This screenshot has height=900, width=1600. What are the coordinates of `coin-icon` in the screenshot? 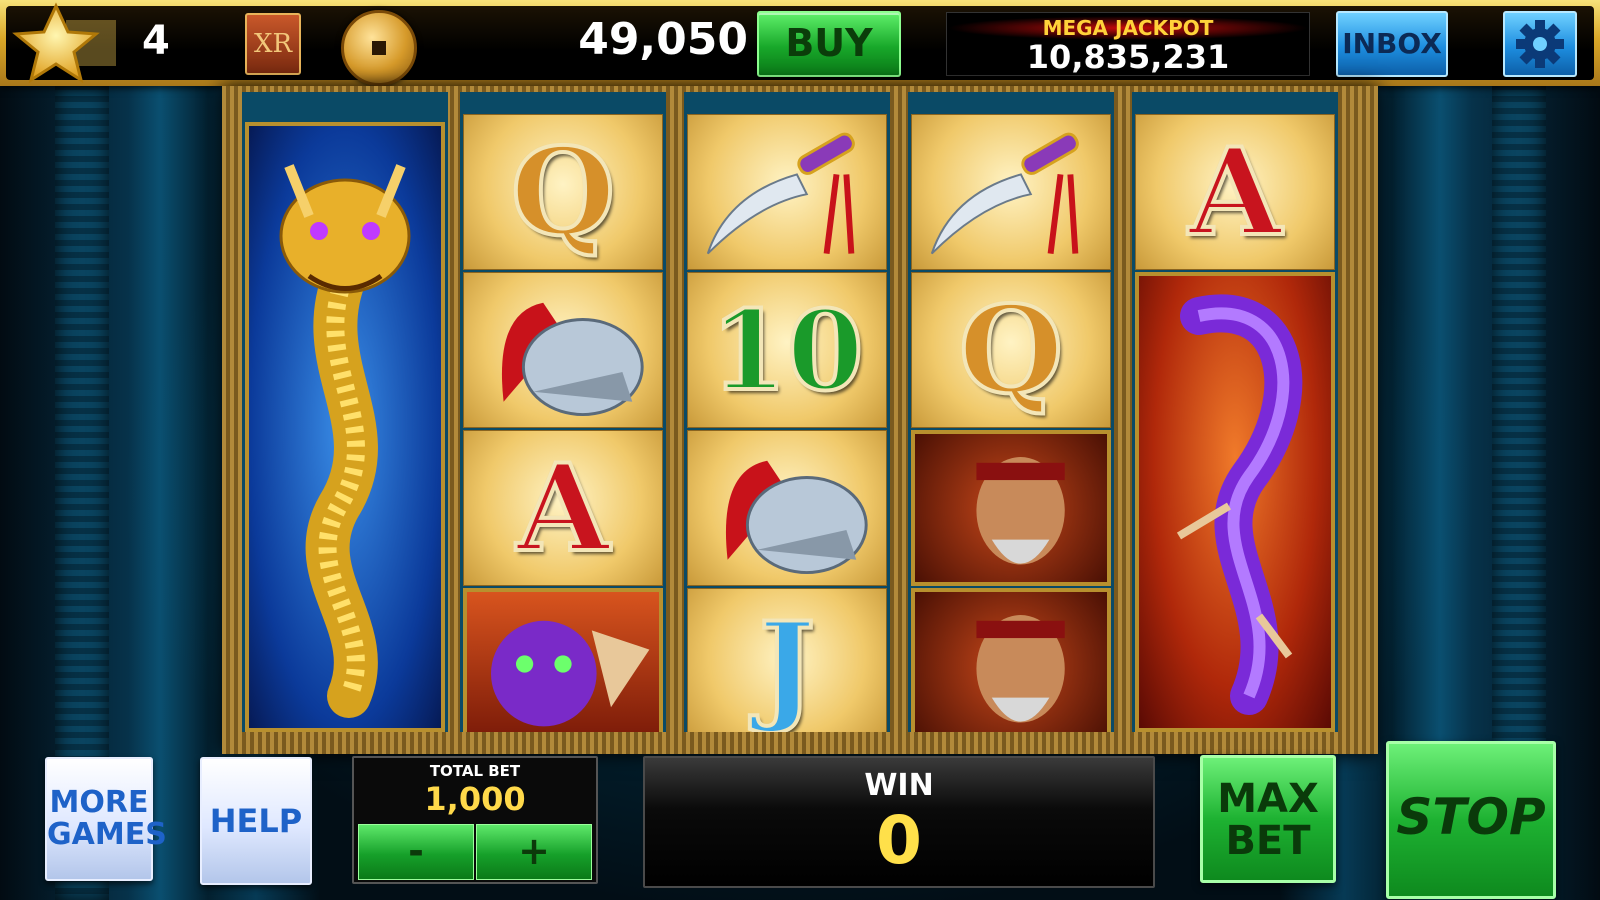 It's located at (379, 48).